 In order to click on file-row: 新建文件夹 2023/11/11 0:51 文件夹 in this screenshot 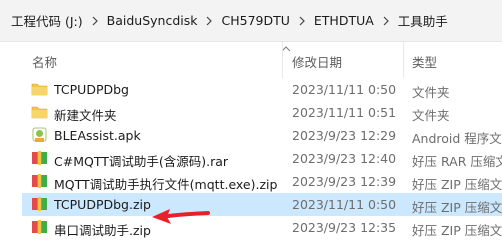, I will do `click(262, 112)`.